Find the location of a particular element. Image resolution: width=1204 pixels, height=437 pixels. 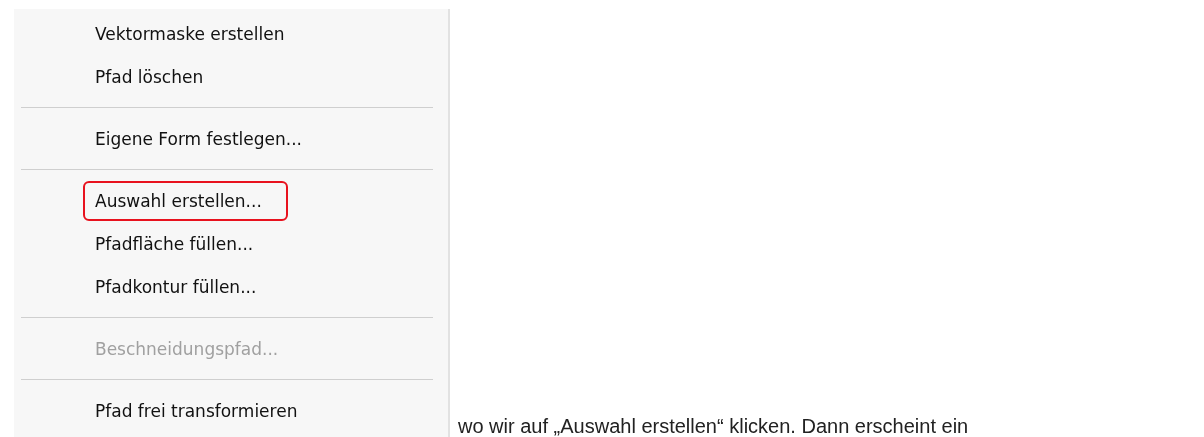

paragraph: wo wir auf „Auswahl erstellen“ klicken. Dann erscheint ein is located at coordinates (713, 426).